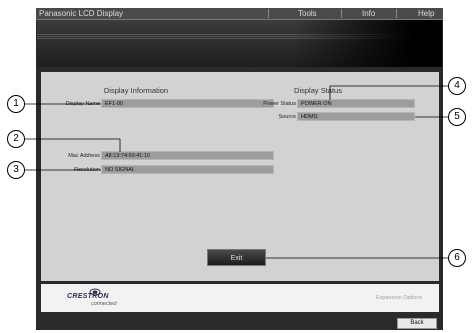  What do you see at coordinates (457, 86) in the screenshot?
I see `callout-4: 4` at bounding box center [457, 86].